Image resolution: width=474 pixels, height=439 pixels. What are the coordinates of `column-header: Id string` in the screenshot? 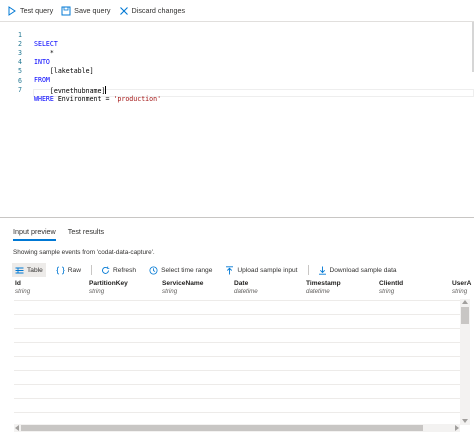 It's located at (22, 287).